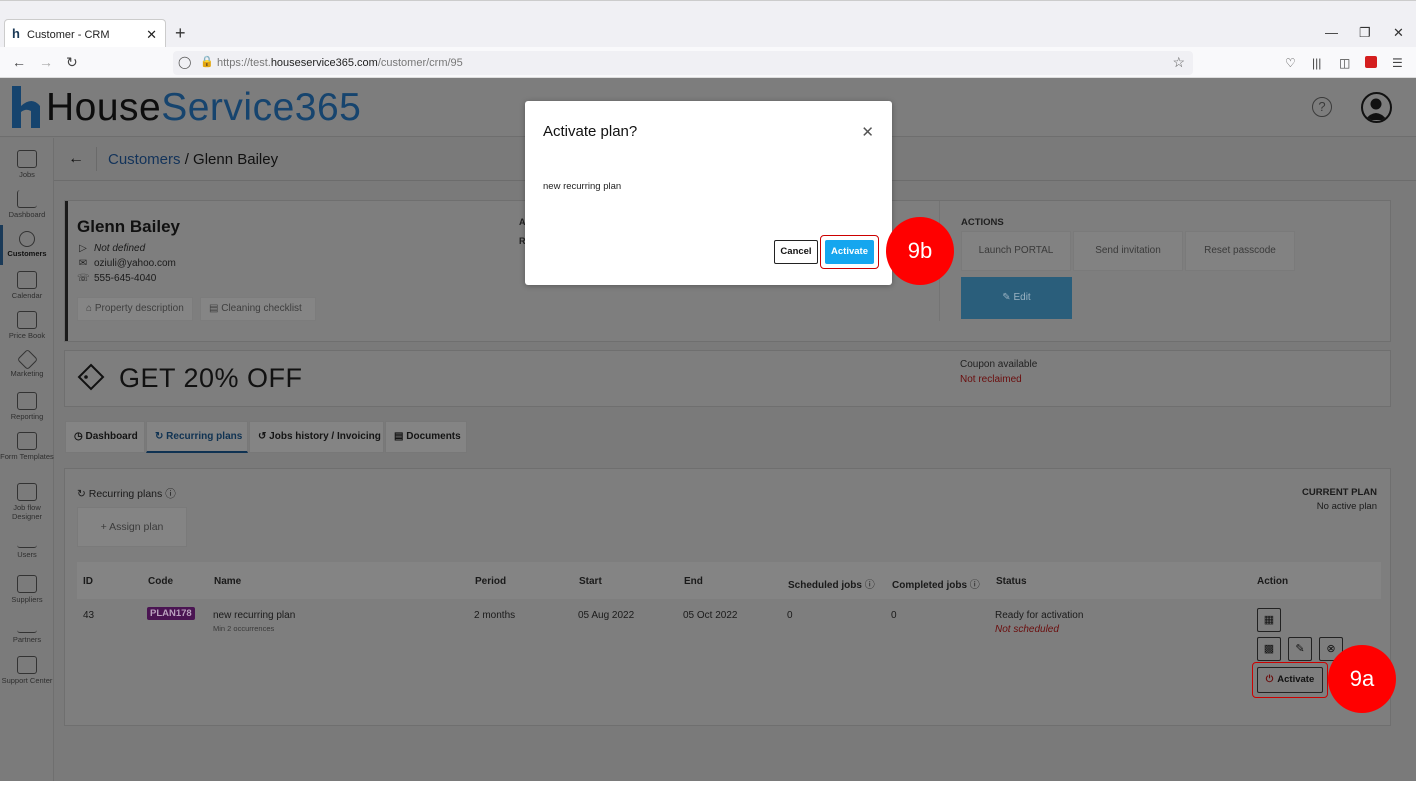  What do you see at coordinates (1371, 62) in the screenshot?
I see `extension-icon` at bounding box center [1371, 62].